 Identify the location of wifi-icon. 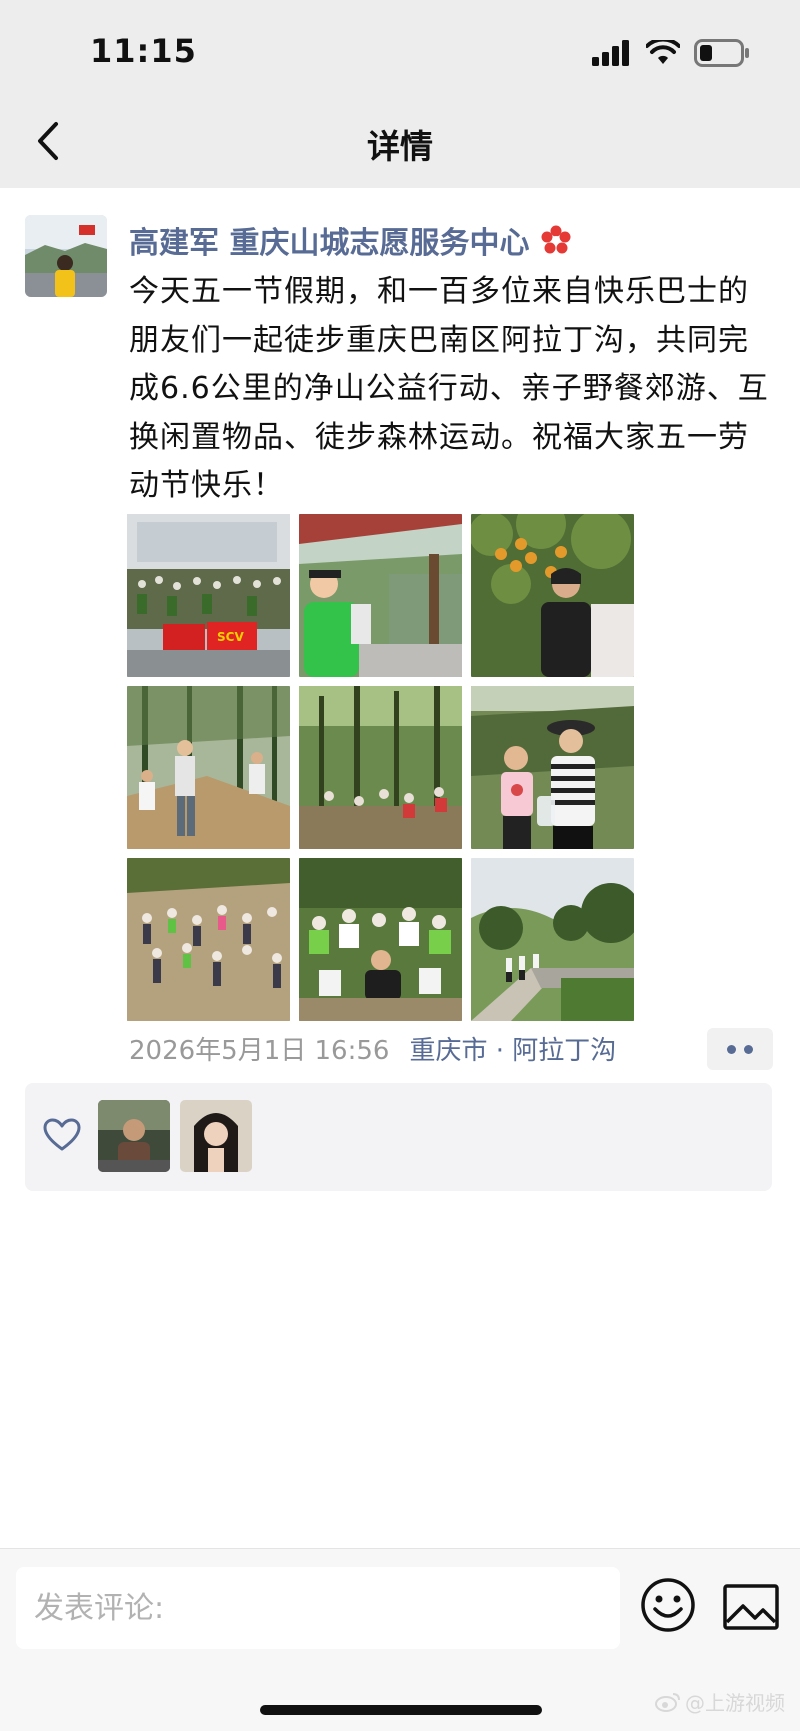
(663, 52).